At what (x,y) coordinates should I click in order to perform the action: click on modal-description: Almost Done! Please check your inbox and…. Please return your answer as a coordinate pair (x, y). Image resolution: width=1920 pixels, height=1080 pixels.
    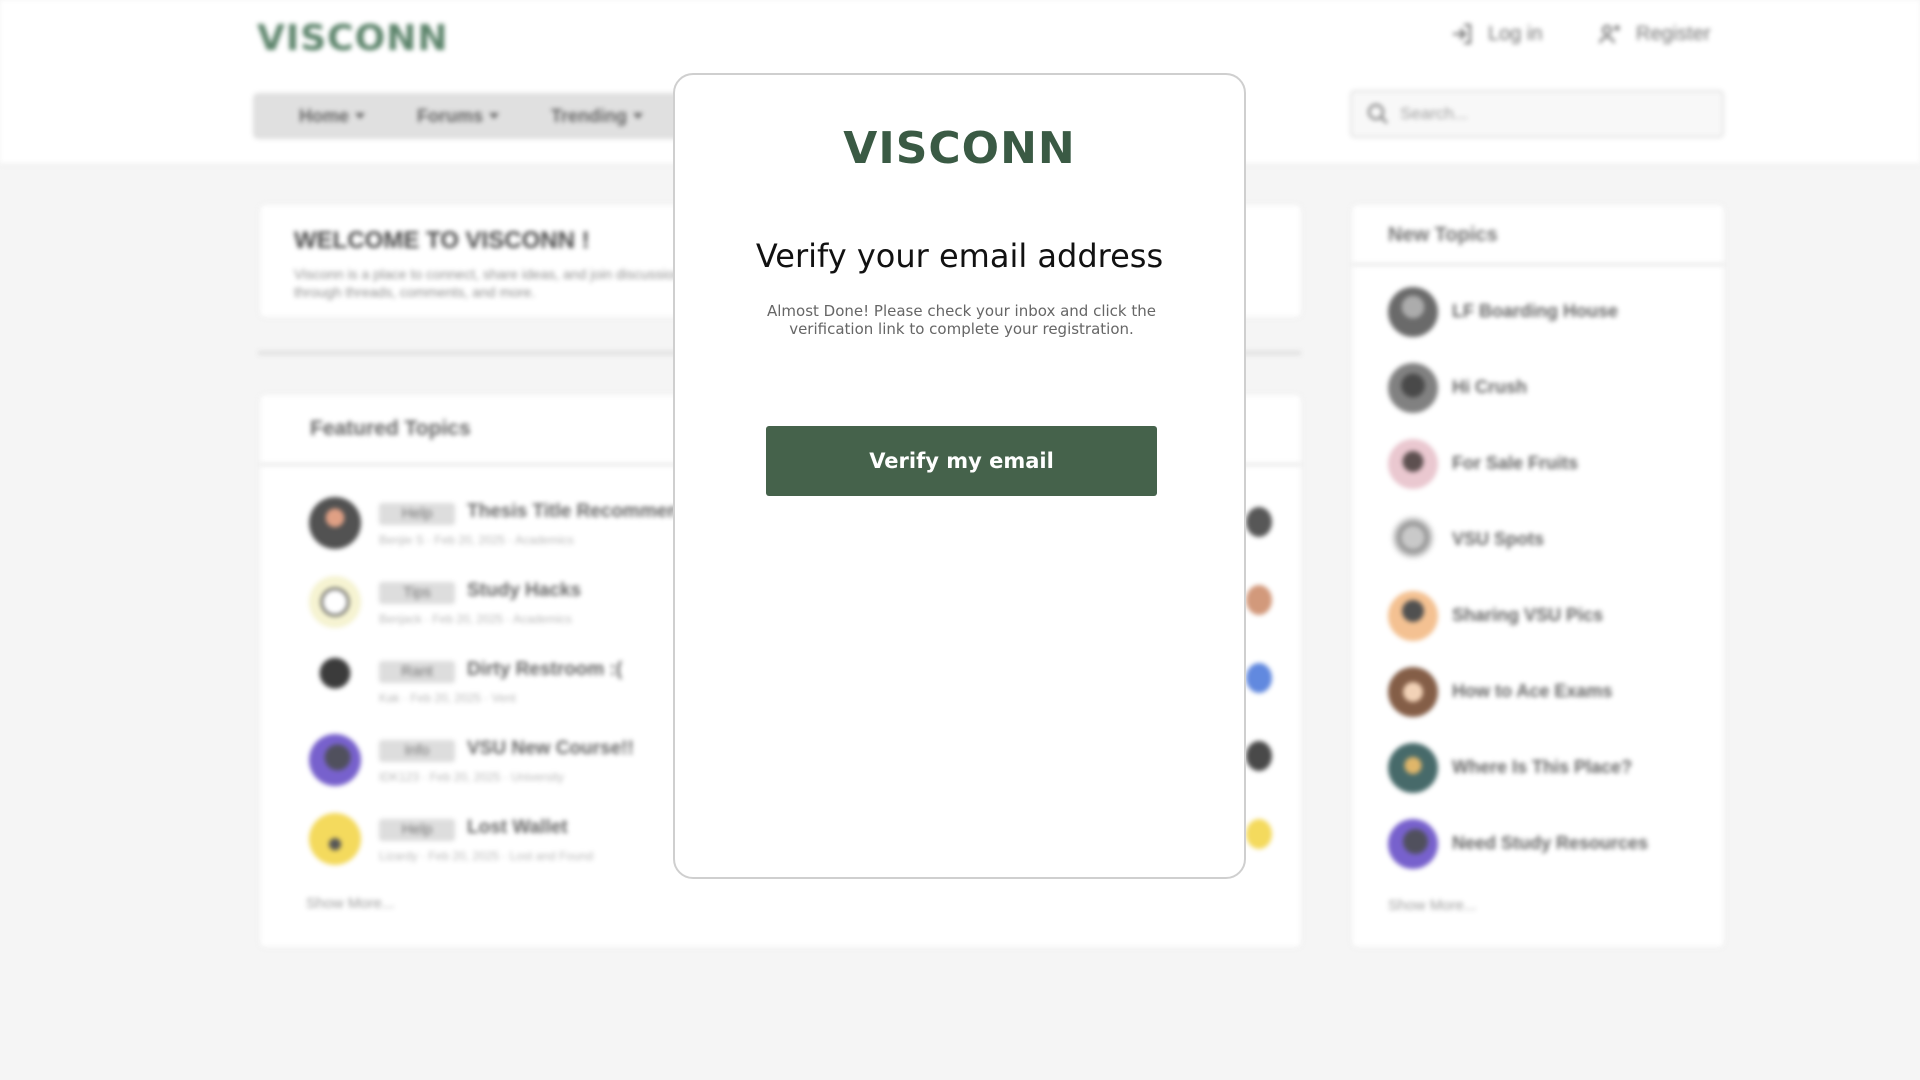
    Looking at the image, I should click on (961, 320).